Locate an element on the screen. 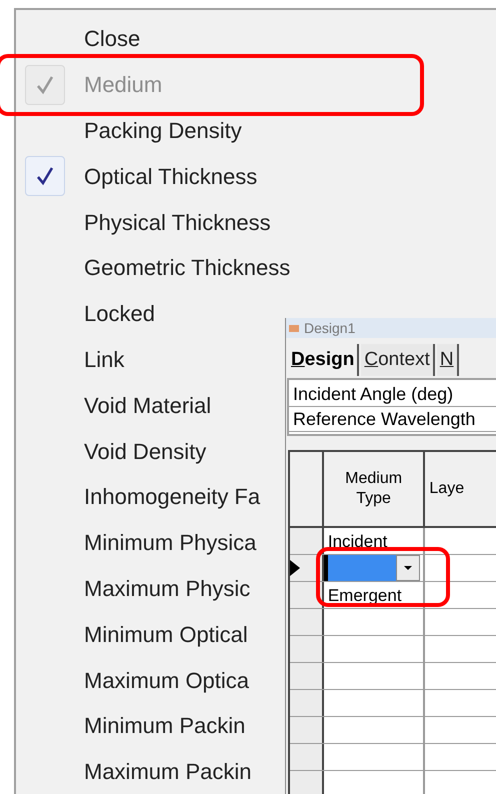 The width and height of the screenshot is (496, 794). caret-icon is located at coordinates (408, 568).